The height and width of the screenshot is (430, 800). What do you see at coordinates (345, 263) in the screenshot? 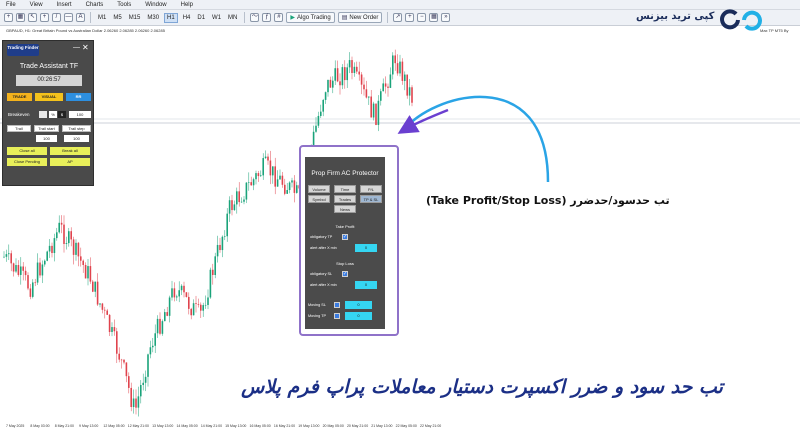
I see `stop-loss-header: Stop Loss` at bounding box center [345, 263].